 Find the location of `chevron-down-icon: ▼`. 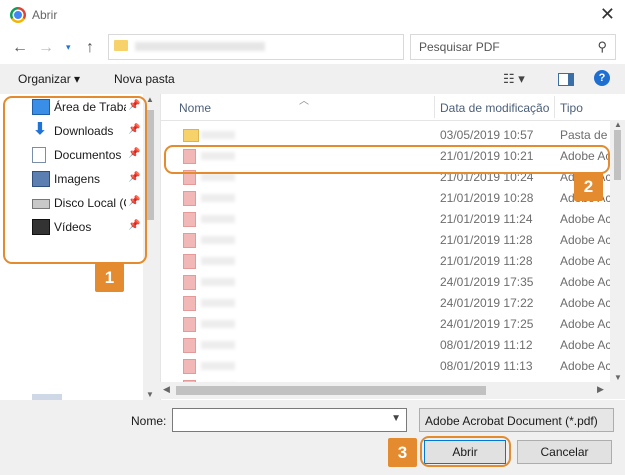

chevron-down-icon: ▼ is located at coordinates (396, 418).